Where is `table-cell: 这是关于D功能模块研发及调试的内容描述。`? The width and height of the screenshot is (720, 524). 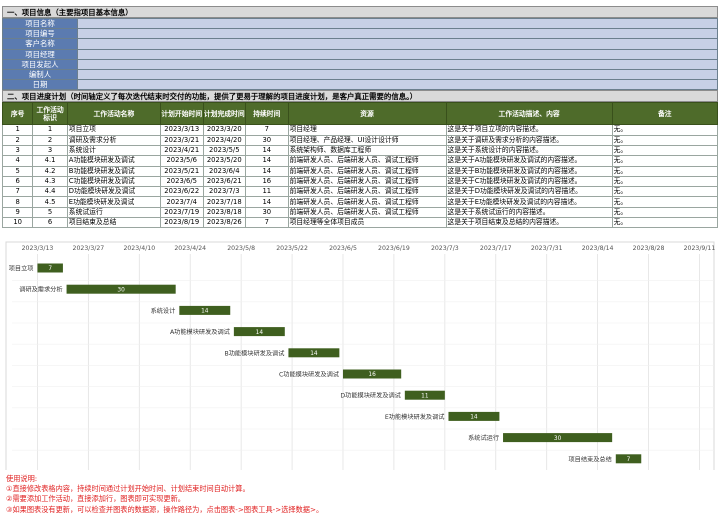 table-cell: 这是关于D功能模块研发及调试的内容描述。 is located at coordinates (529, 192).